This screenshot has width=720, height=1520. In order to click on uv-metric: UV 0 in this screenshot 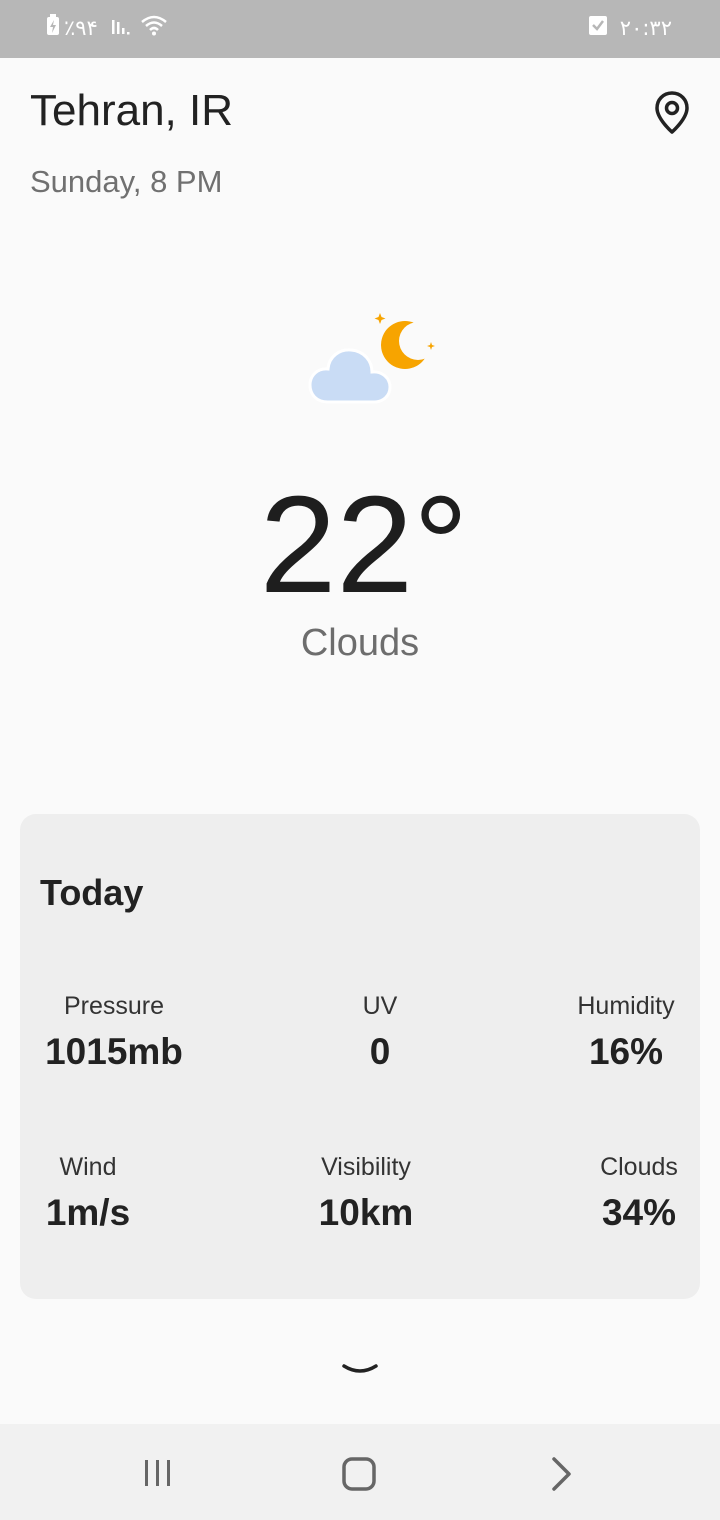, I will do `click(380, 1032)`.